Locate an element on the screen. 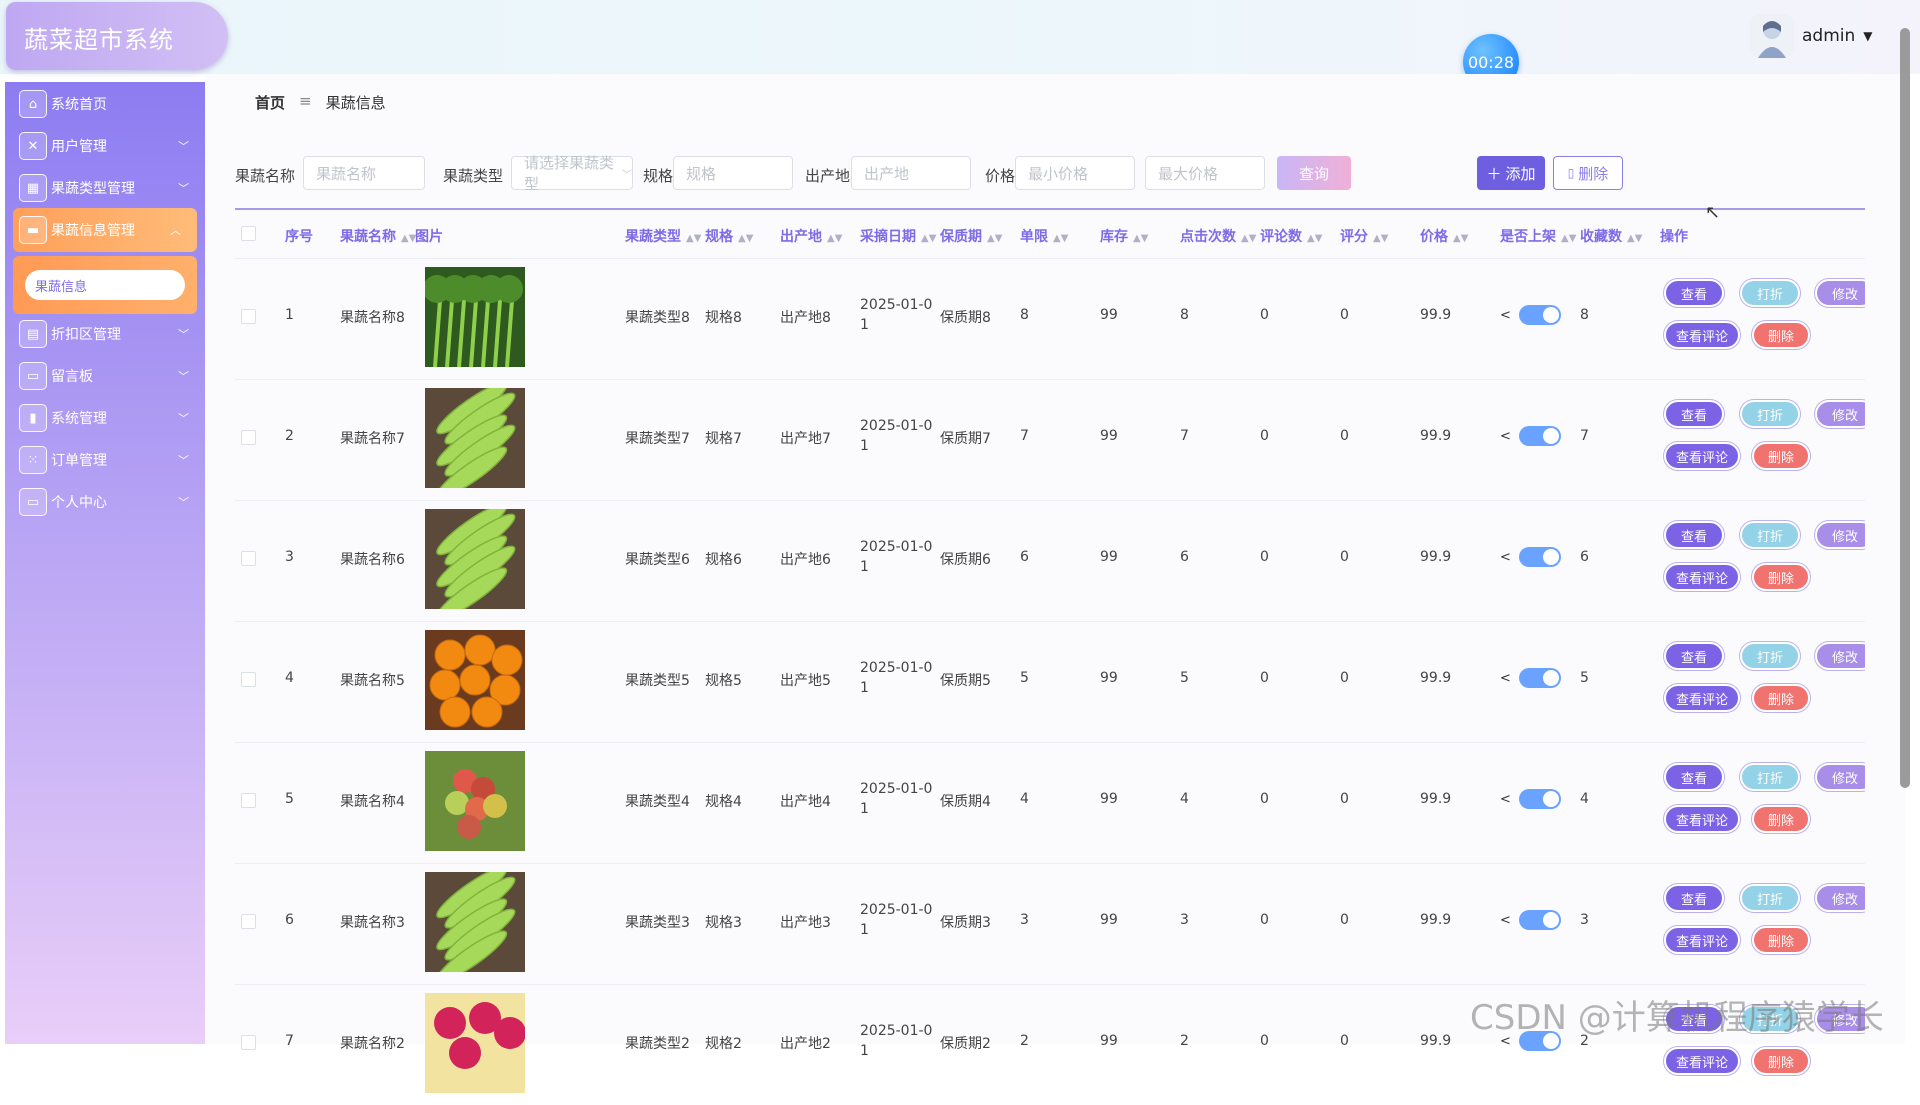  column-header: 保质期 ▲▼ is located at coordinates (971, 236).